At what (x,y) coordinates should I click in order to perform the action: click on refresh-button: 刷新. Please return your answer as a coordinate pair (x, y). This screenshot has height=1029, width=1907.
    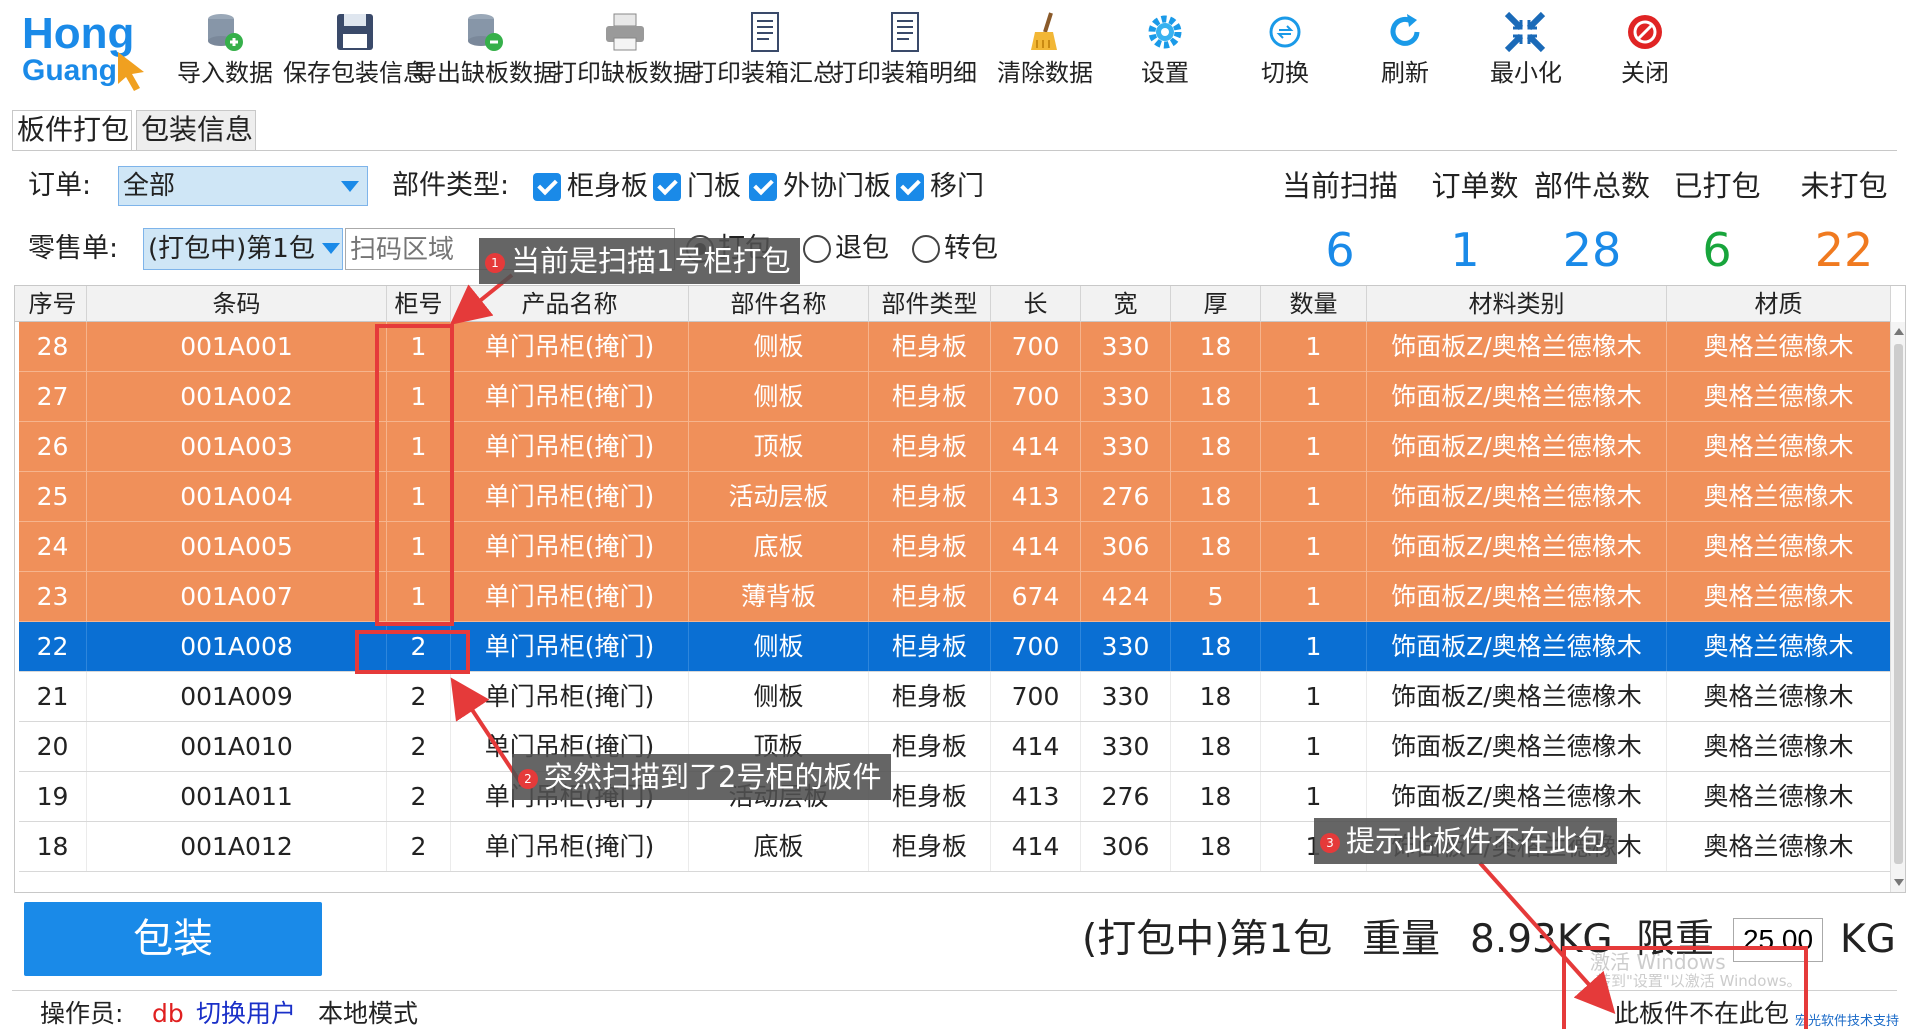
    Looking at the image, I should click on (1405, 49).